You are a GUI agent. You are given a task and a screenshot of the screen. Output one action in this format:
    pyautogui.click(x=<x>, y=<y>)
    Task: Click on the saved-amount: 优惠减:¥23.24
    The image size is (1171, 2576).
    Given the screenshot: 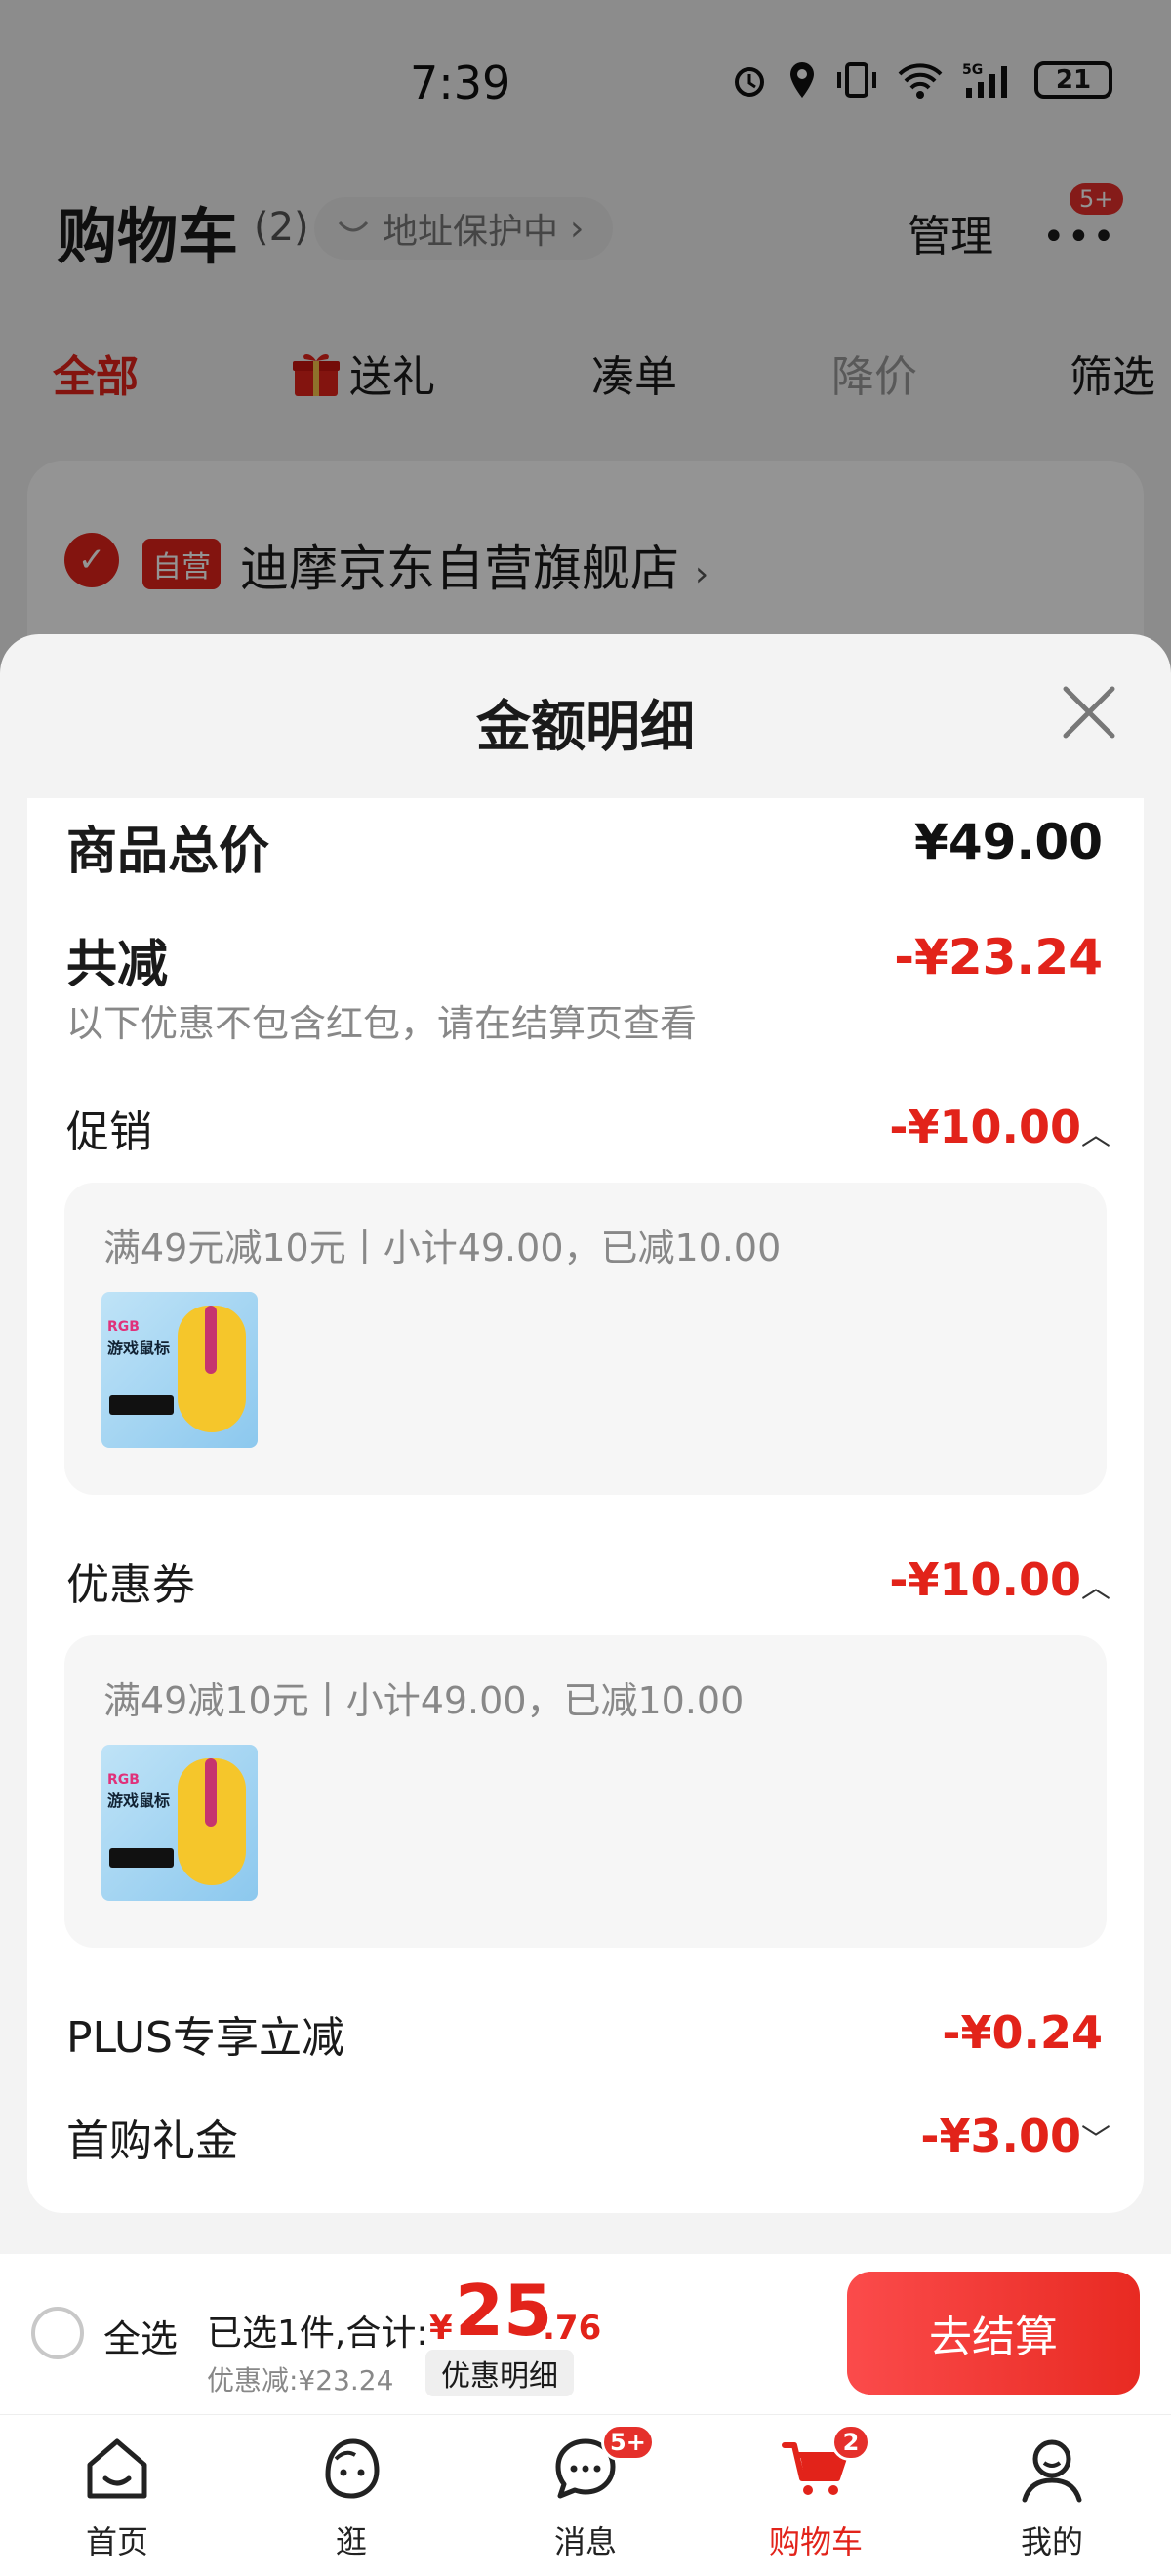 What is the action you would take?
    pyautogui.click(x=300, y=2380)
    